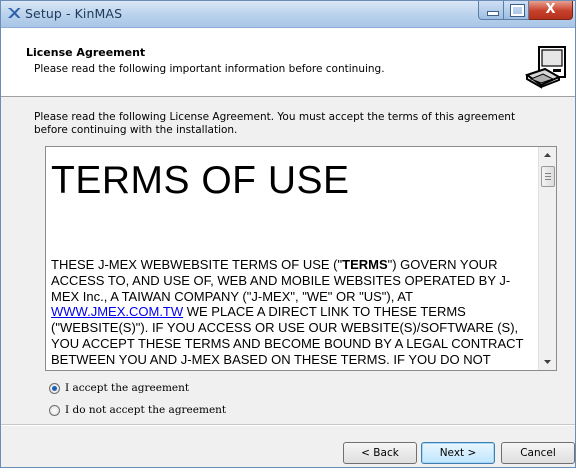 The height and width of the screenshot is (468, 576). What do you see at coordinates (493, 13) in the screenshot?
I see `minimize-icon` at bounding box center [493, 13].